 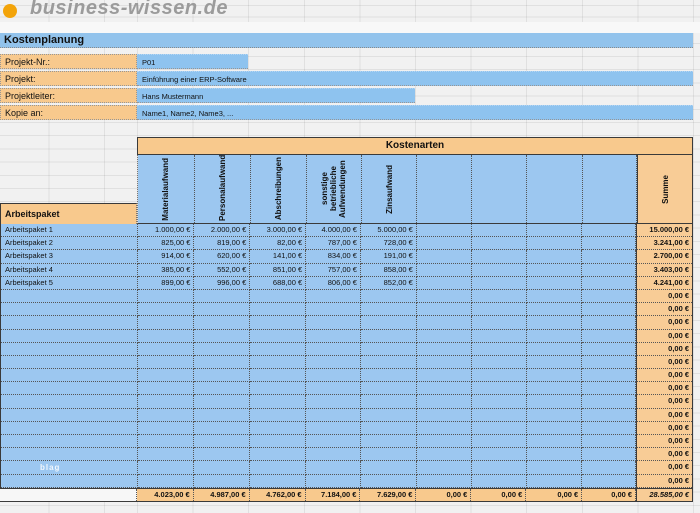 I want to click on totals-blank-cell, so click(x=68, y=495).